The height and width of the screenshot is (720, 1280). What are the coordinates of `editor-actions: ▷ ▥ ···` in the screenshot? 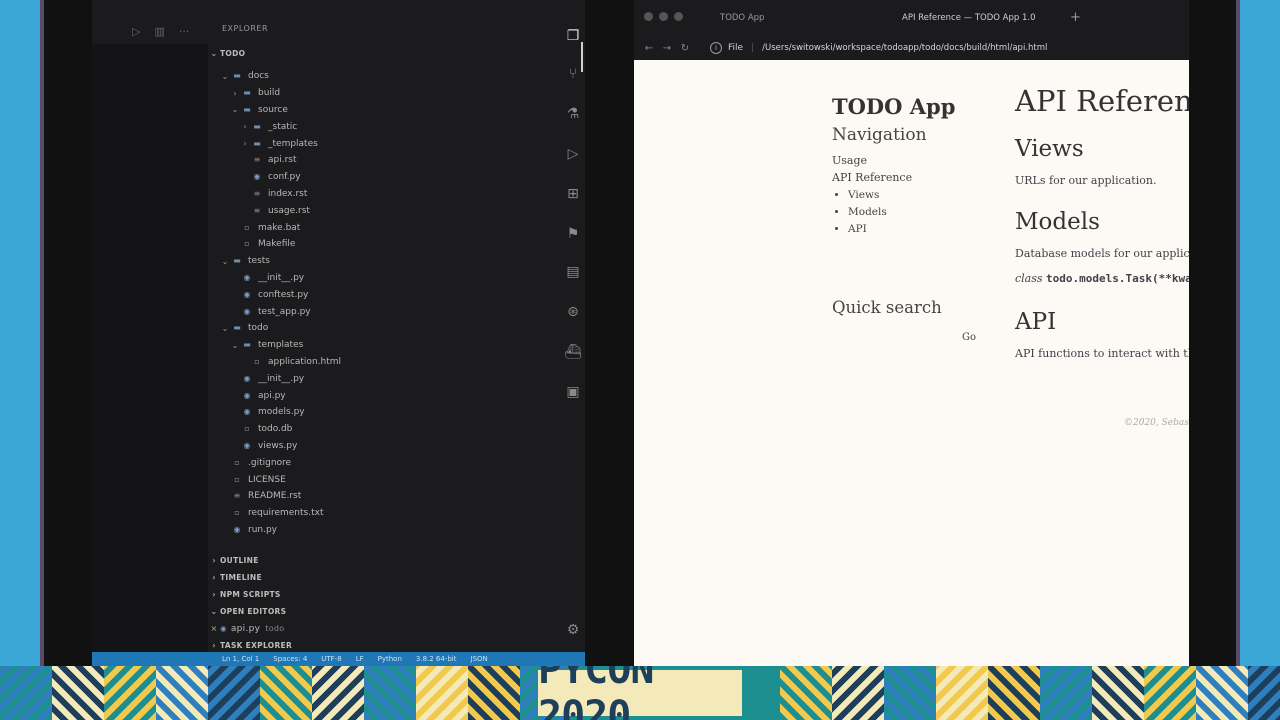 It's located at (150, 31).